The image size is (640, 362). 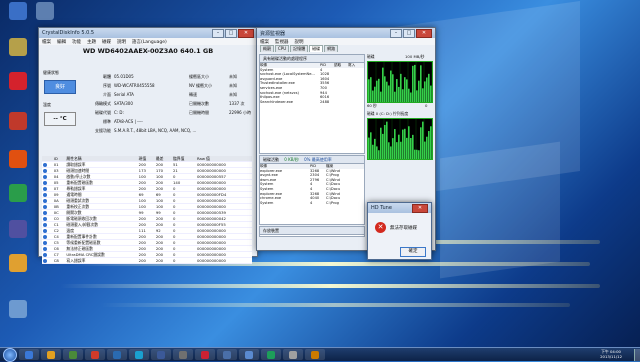 I want to click on menu-item: 磁碟, so click(x=106, y=42).